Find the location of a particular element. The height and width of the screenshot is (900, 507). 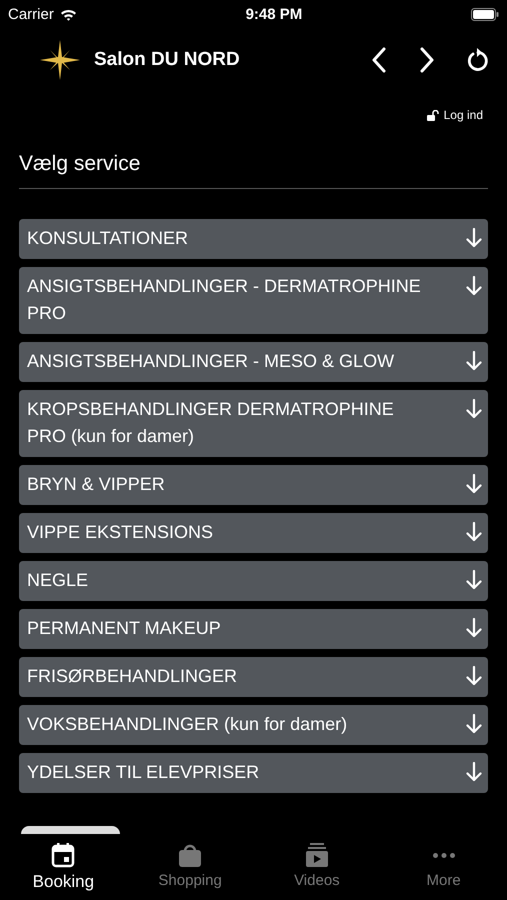

tab-bar-item: Booking is located at coordinates (63, 867).